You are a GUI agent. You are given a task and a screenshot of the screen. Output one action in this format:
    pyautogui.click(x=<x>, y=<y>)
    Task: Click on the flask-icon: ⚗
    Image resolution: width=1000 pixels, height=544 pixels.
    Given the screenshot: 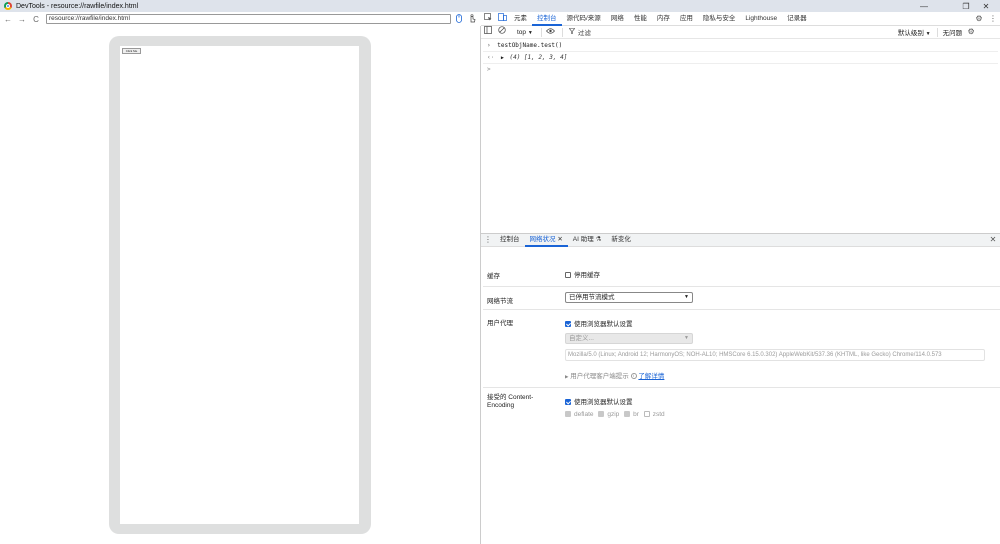 What is the action you would take?
    pyautogui.click(x=598, y=239)
    